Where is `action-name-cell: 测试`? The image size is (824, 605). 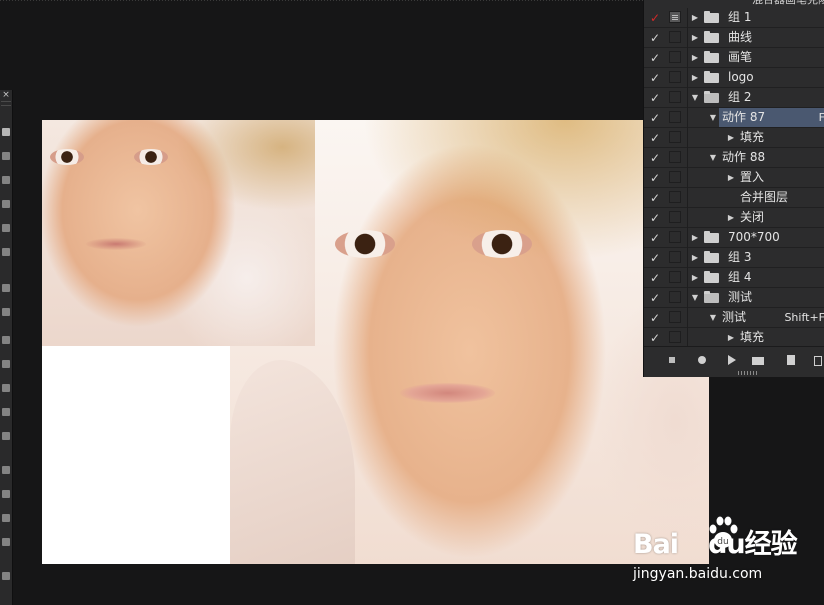 action-name-cell: 测试 is located at coordinates (774, 297).